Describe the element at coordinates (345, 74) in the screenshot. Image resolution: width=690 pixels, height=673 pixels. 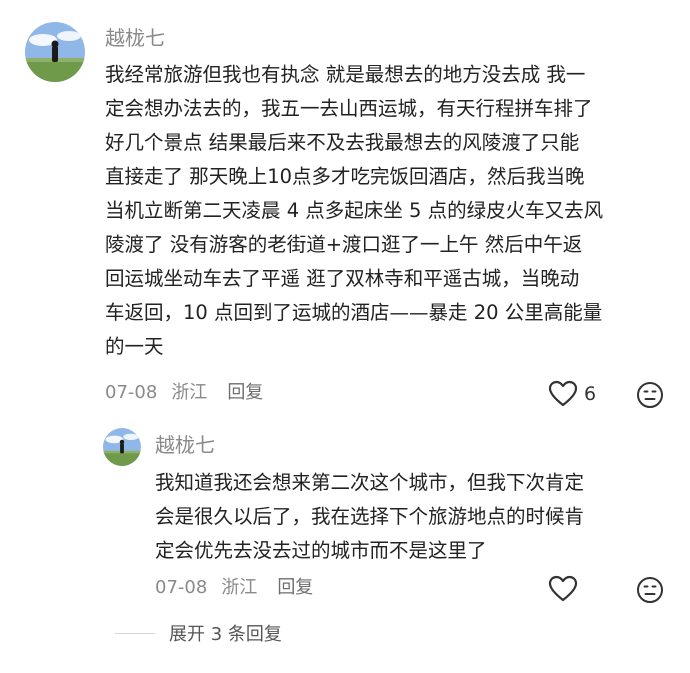
I see `comment-line: 我经常旅游但我也有执念 就是最想去的地方没去成 我一` at that location.